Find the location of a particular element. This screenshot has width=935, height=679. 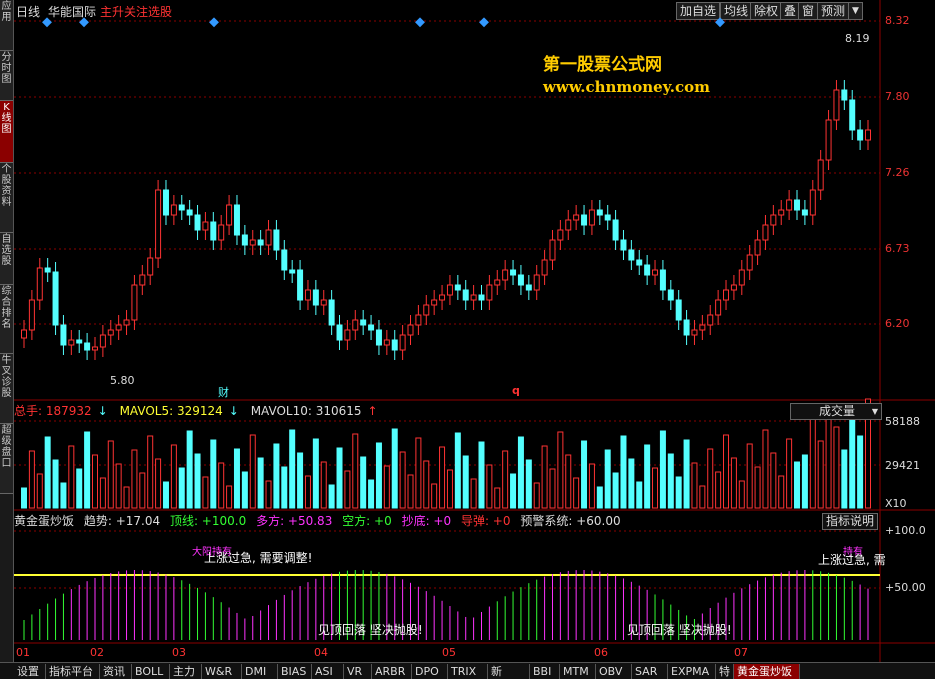

bottom-tab: DPO is located at coordinates (430, 671).